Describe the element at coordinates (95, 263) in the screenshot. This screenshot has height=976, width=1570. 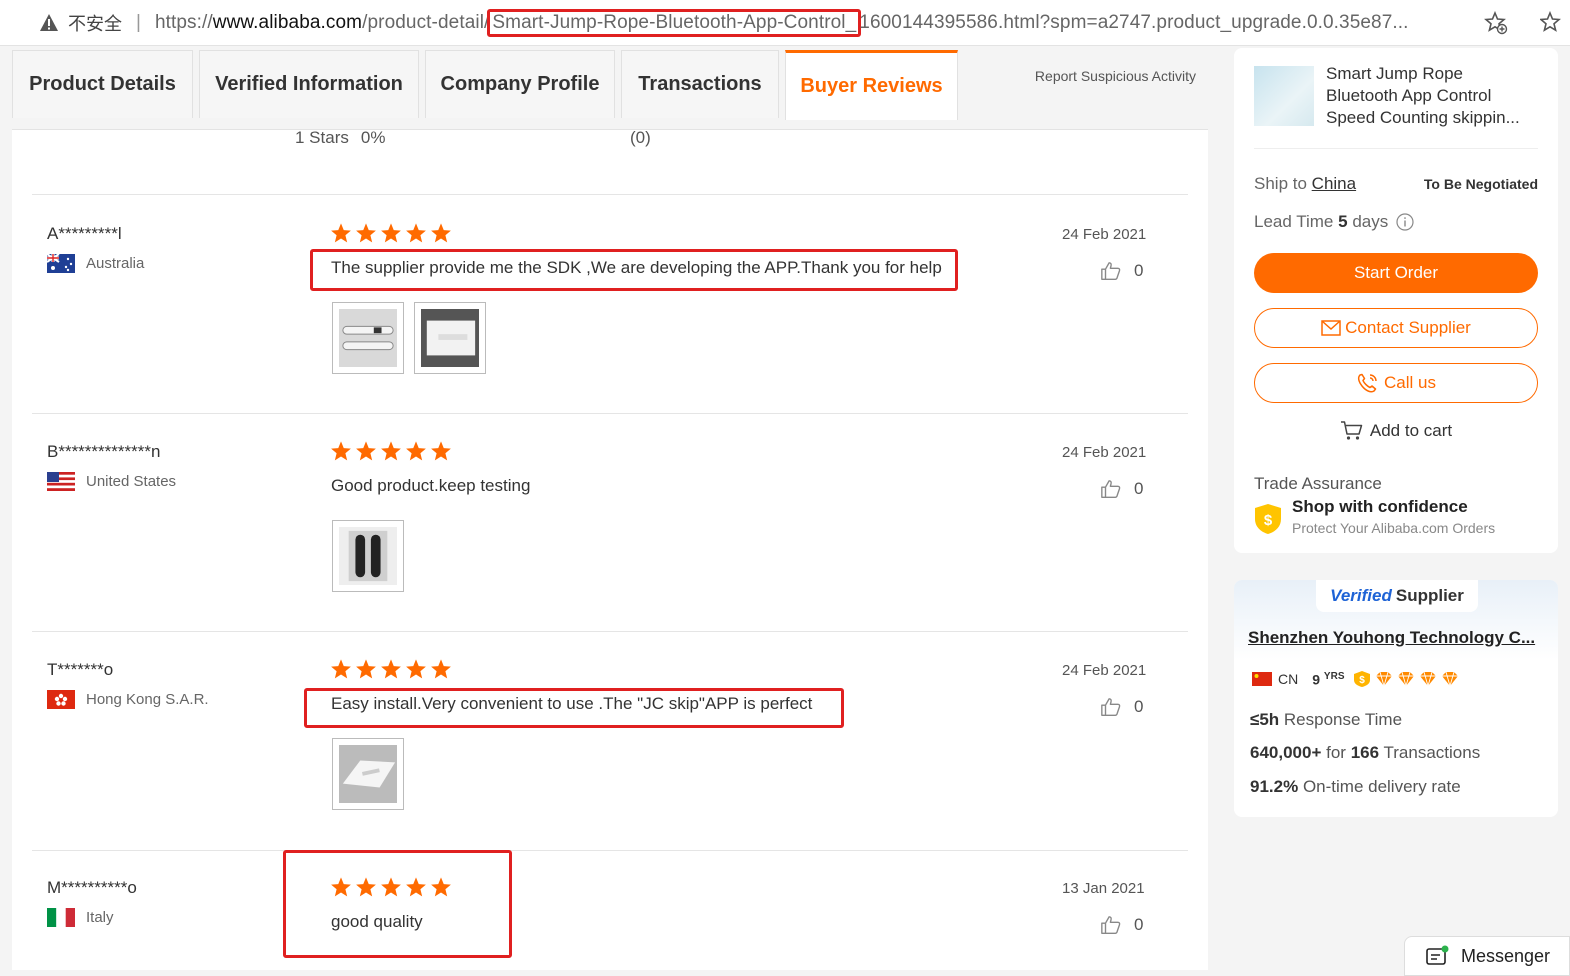
I see `reviewer-country: Australia` at that location.